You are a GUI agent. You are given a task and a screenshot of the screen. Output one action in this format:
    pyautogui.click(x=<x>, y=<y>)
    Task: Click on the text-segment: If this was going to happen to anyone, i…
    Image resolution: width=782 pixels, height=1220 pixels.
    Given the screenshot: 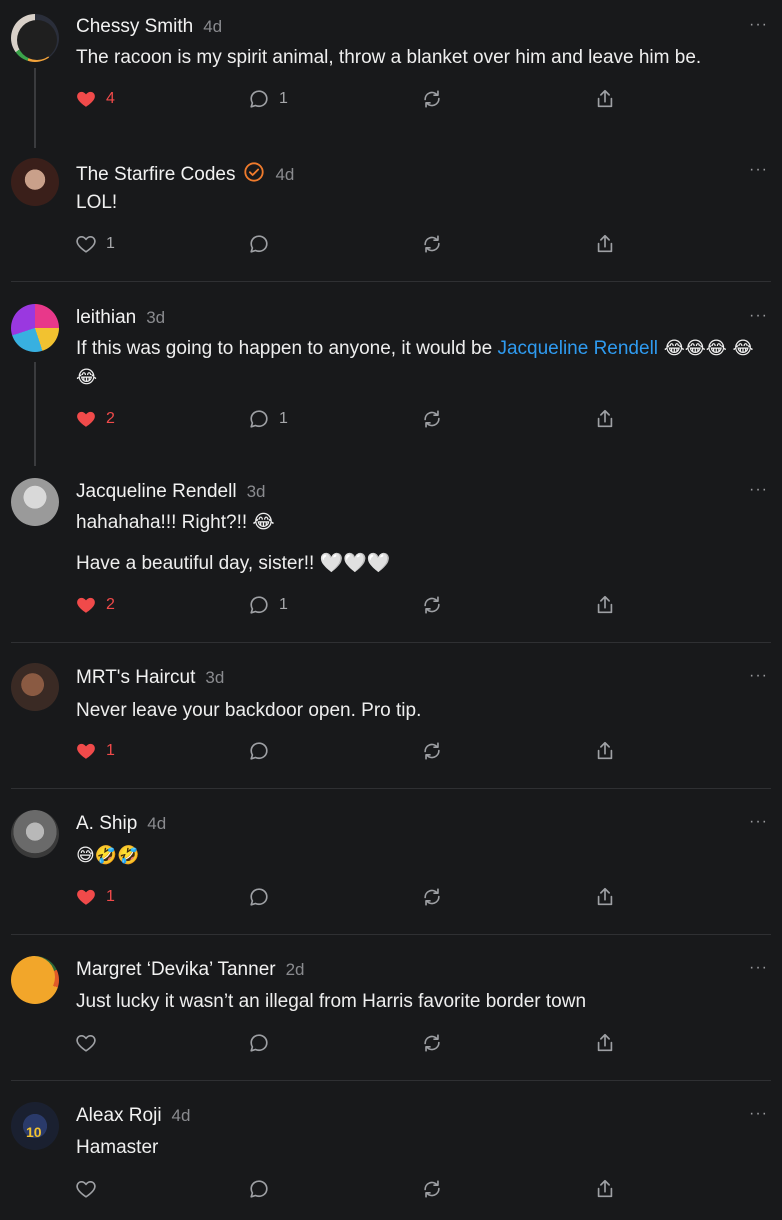 What is the action you would take?
    pyautogui.click(x=287, y=348)
    